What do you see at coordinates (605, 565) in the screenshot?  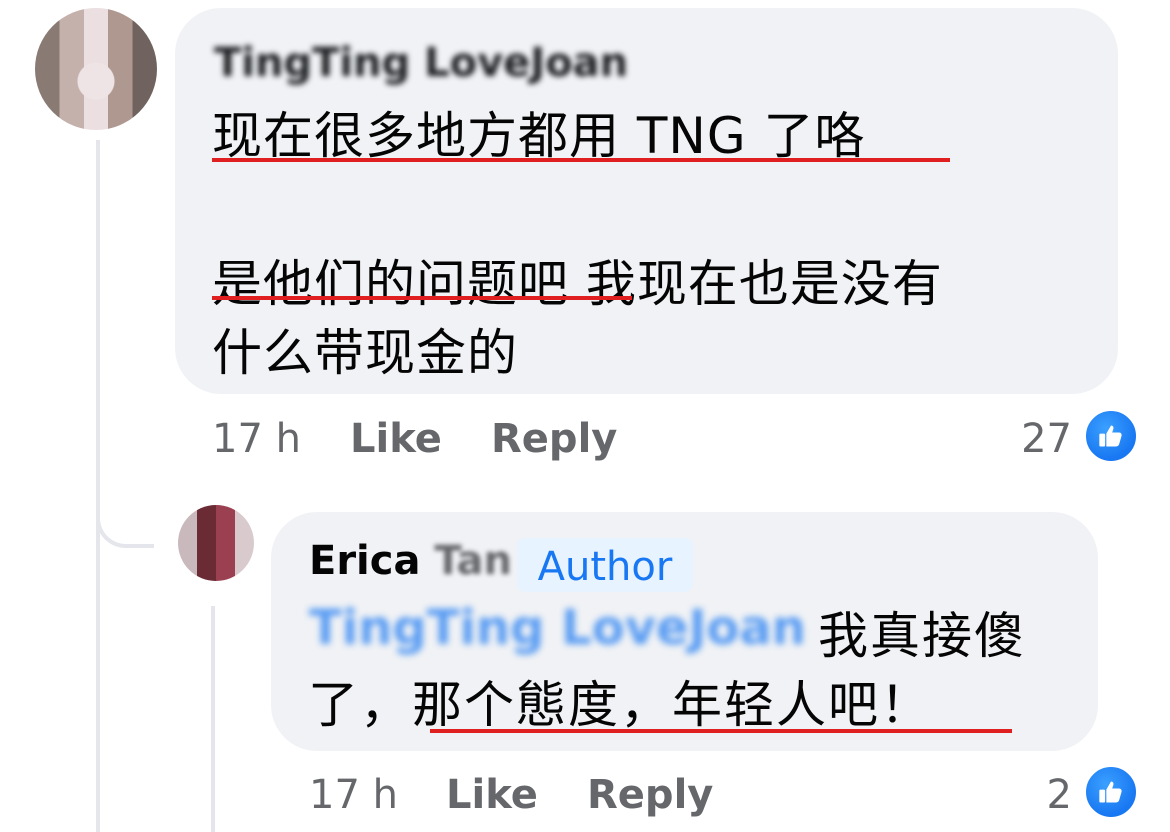 I see `author-badge: Author` at bounding box center [605, 565].